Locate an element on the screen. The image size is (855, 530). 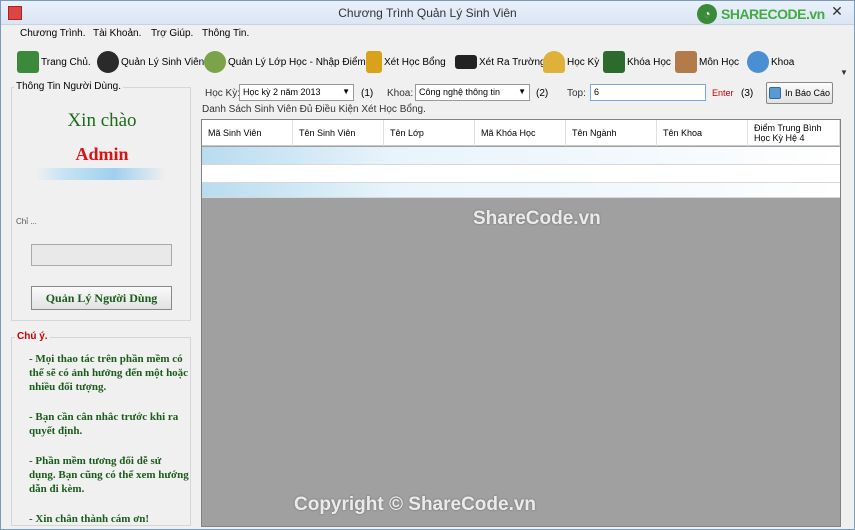
toolbar-classes-button: Quản Lý Lớp Học - Nhập Điểm. is located at coordinates (286, 62).